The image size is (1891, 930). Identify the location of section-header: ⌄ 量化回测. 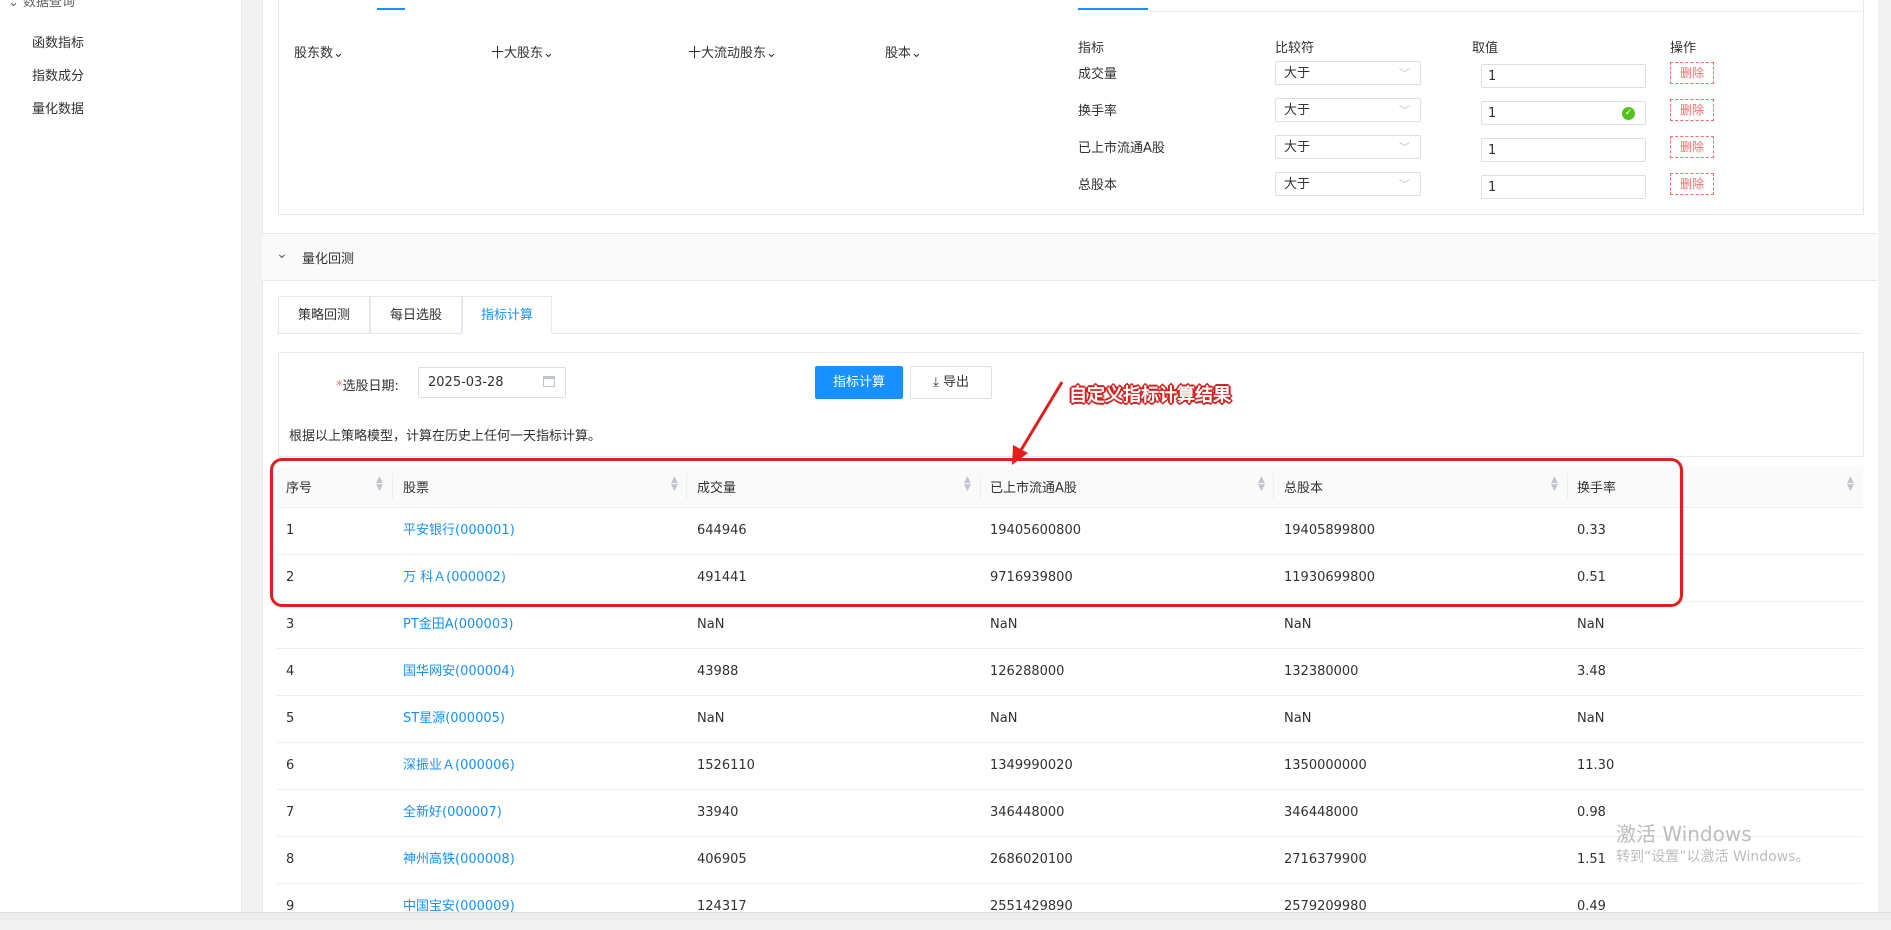
(1069, 257).